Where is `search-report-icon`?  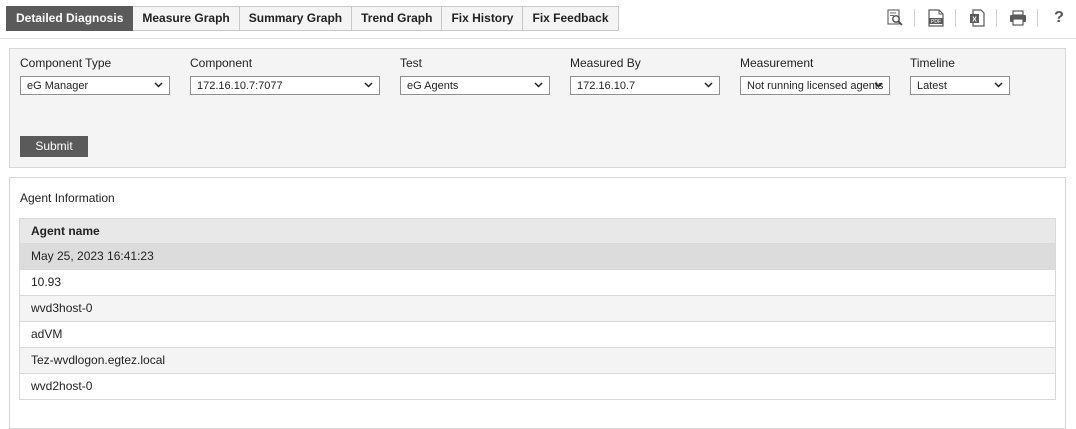 search-report-icon is located at coordinates (895, 18).